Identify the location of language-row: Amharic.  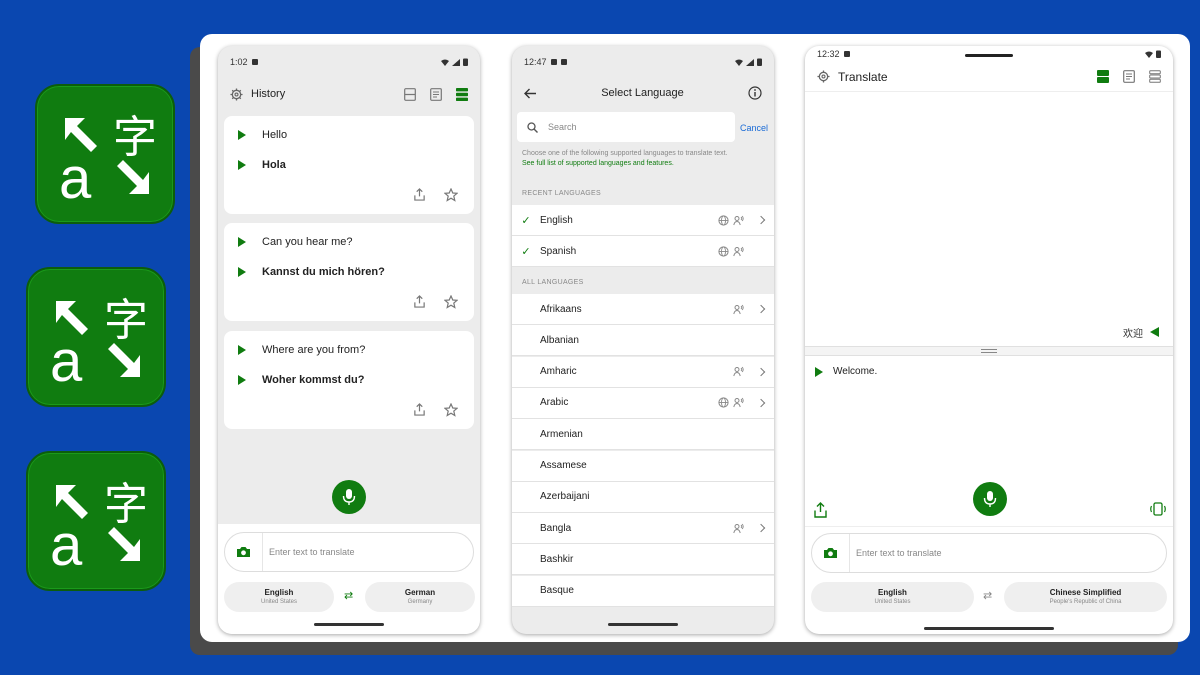
(643, 372).